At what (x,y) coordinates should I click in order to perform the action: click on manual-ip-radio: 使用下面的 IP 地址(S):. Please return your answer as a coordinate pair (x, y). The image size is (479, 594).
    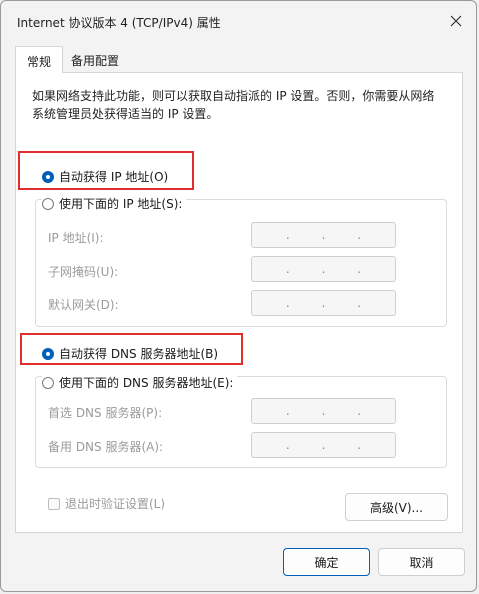
    Looking at the image, I should click on (114, 203).